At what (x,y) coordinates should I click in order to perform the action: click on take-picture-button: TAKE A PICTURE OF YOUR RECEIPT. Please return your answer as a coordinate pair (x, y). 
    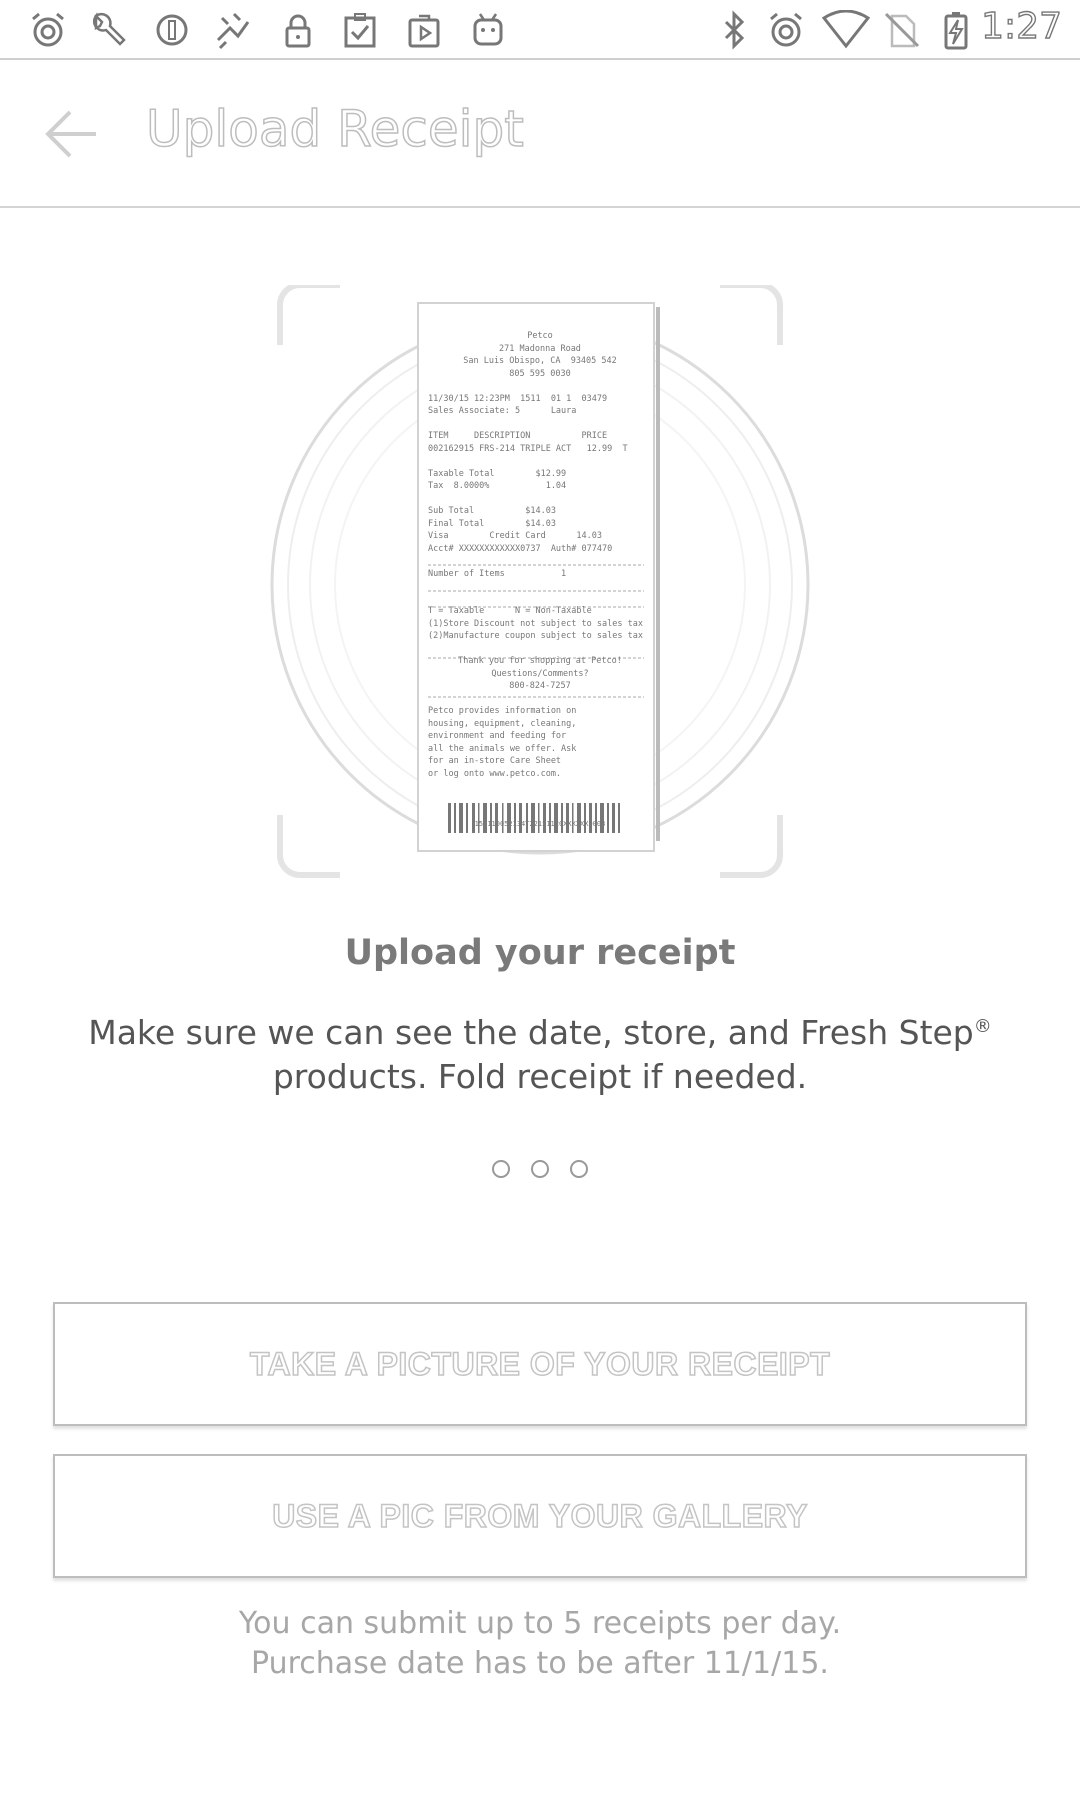
    Looking at the image, I should click on (540, 1364).